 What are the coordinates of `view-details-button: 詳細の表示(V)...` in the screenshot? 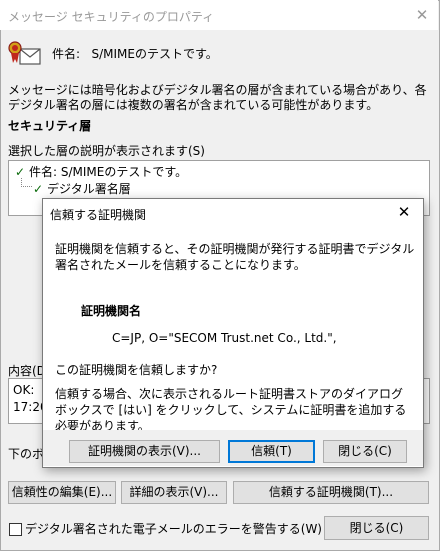 It's located at (174, 492).